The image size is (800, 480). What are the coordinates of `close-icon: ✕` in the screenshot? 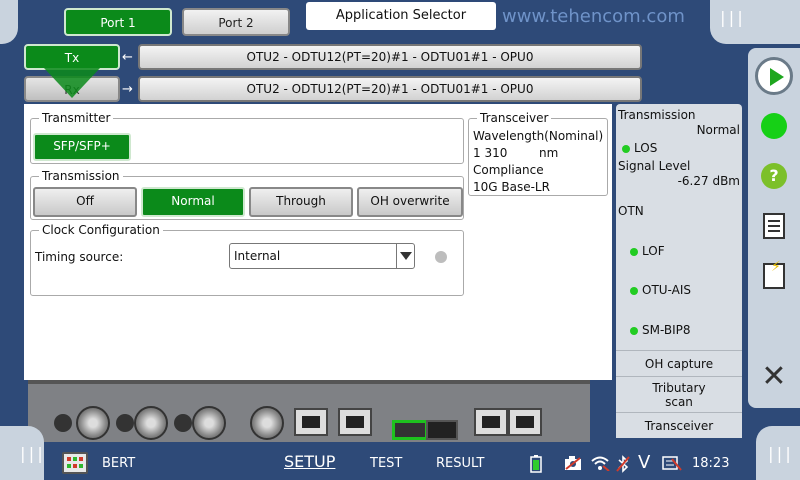 It's located at (774, 376).